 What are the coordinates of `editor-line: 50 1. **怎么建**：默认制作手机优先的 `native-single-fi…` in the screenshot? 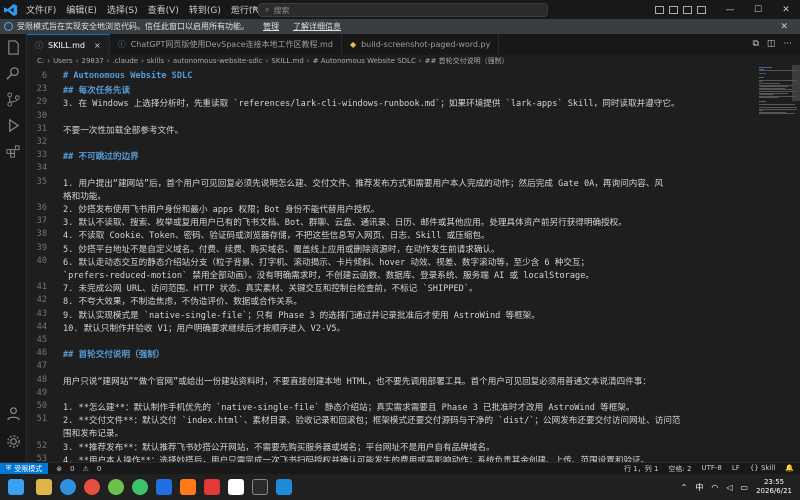 It's located at (392, 407).